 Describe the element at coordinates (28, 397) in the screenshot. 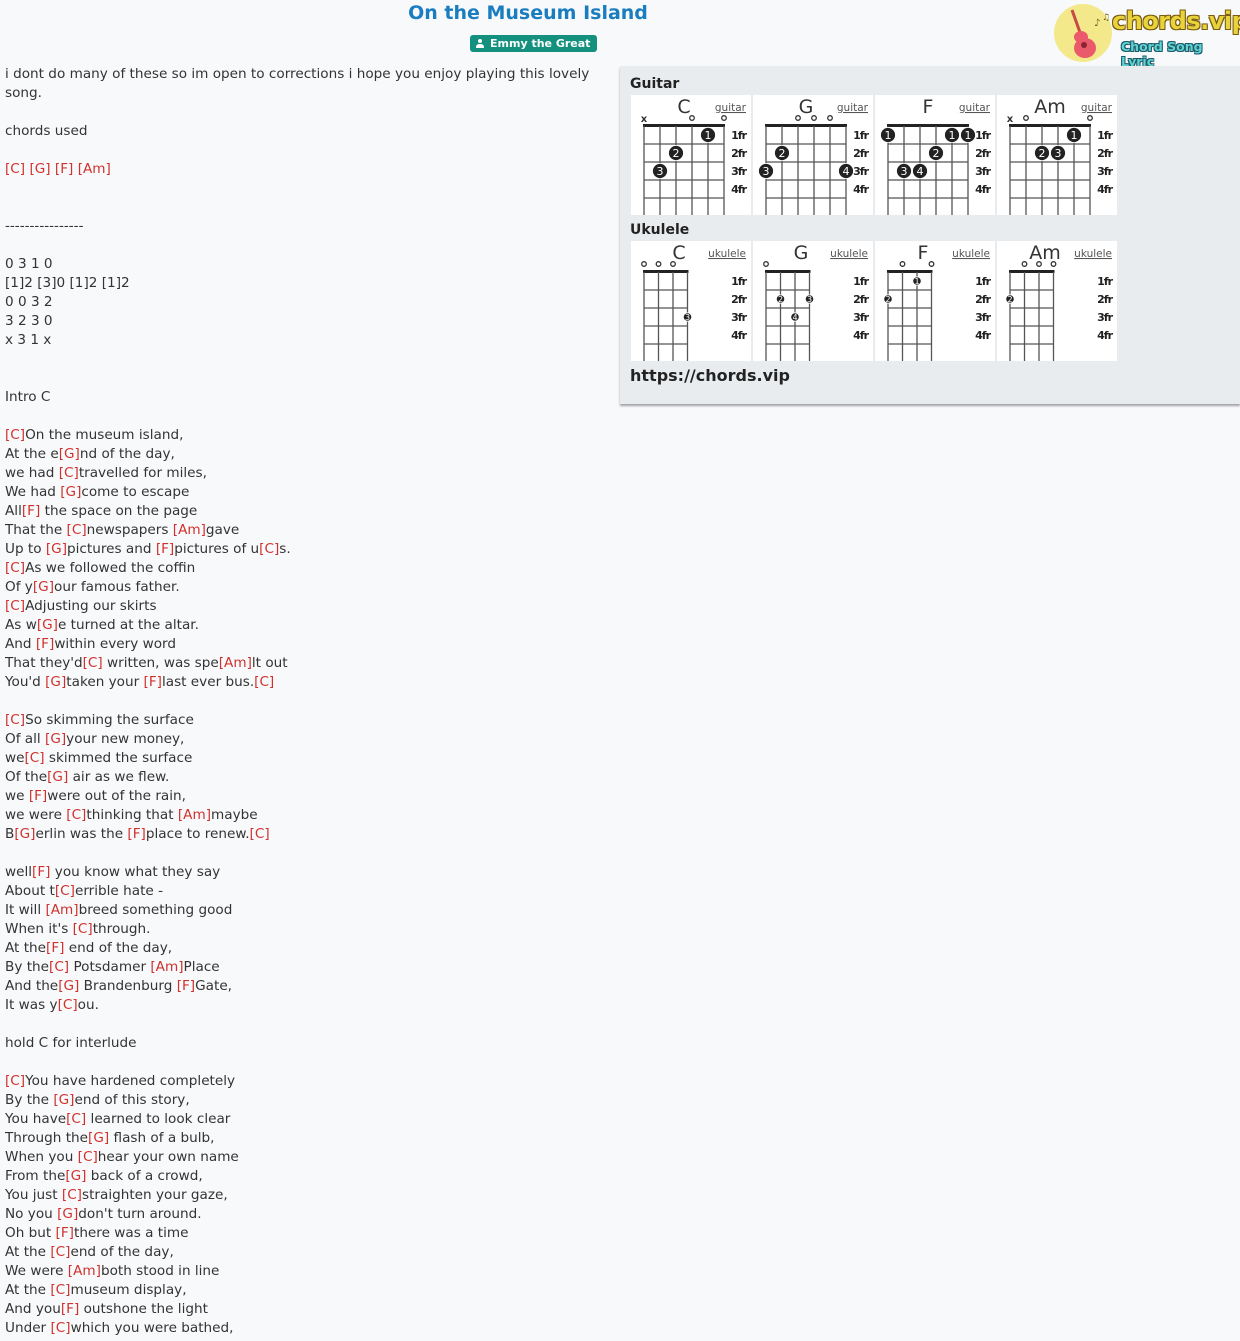

I see `lyric-line: Intro C` at that location.